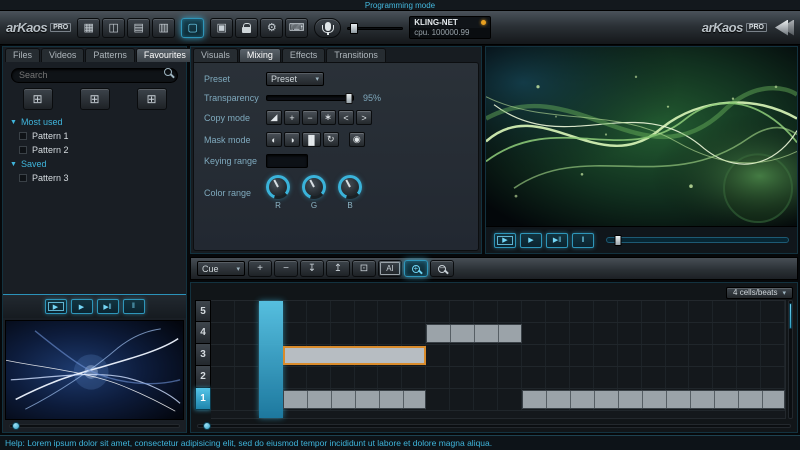 The image size is (800, 450). What do you see at coordinates (583, 240) in the screenshot?
I see `pause-button: ‖` at bounding box center [583, 240].